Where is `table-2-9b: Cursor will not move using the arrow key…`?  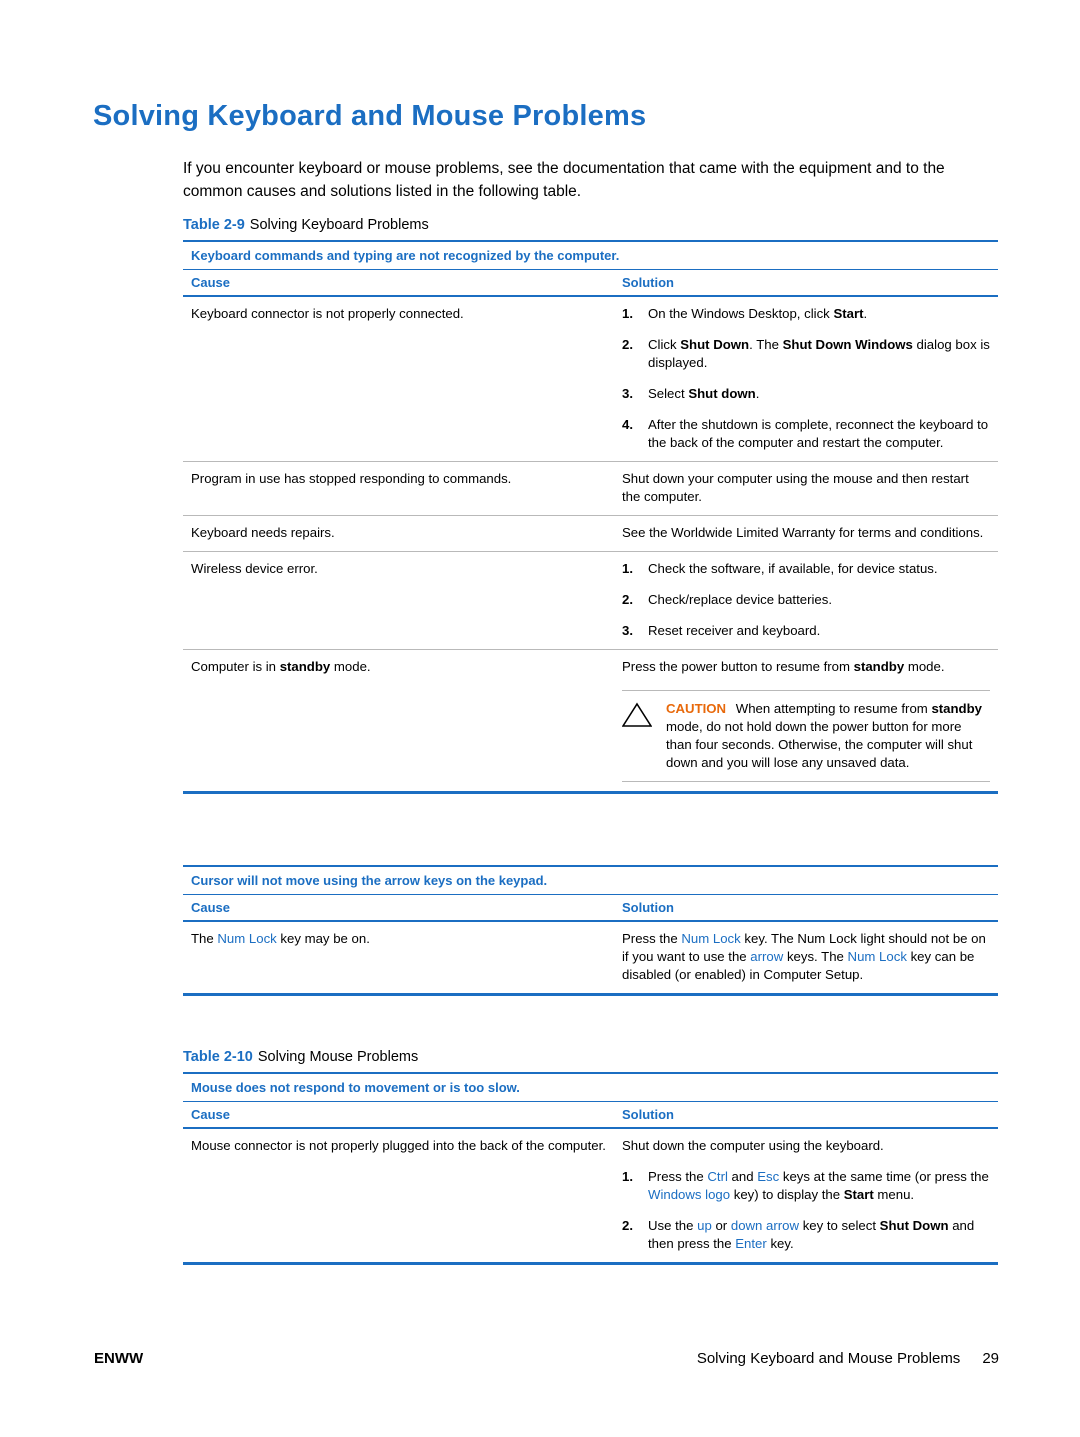 table-2-9b: Cursor will not move using the arrow key… is located at coordinates (590, 930).